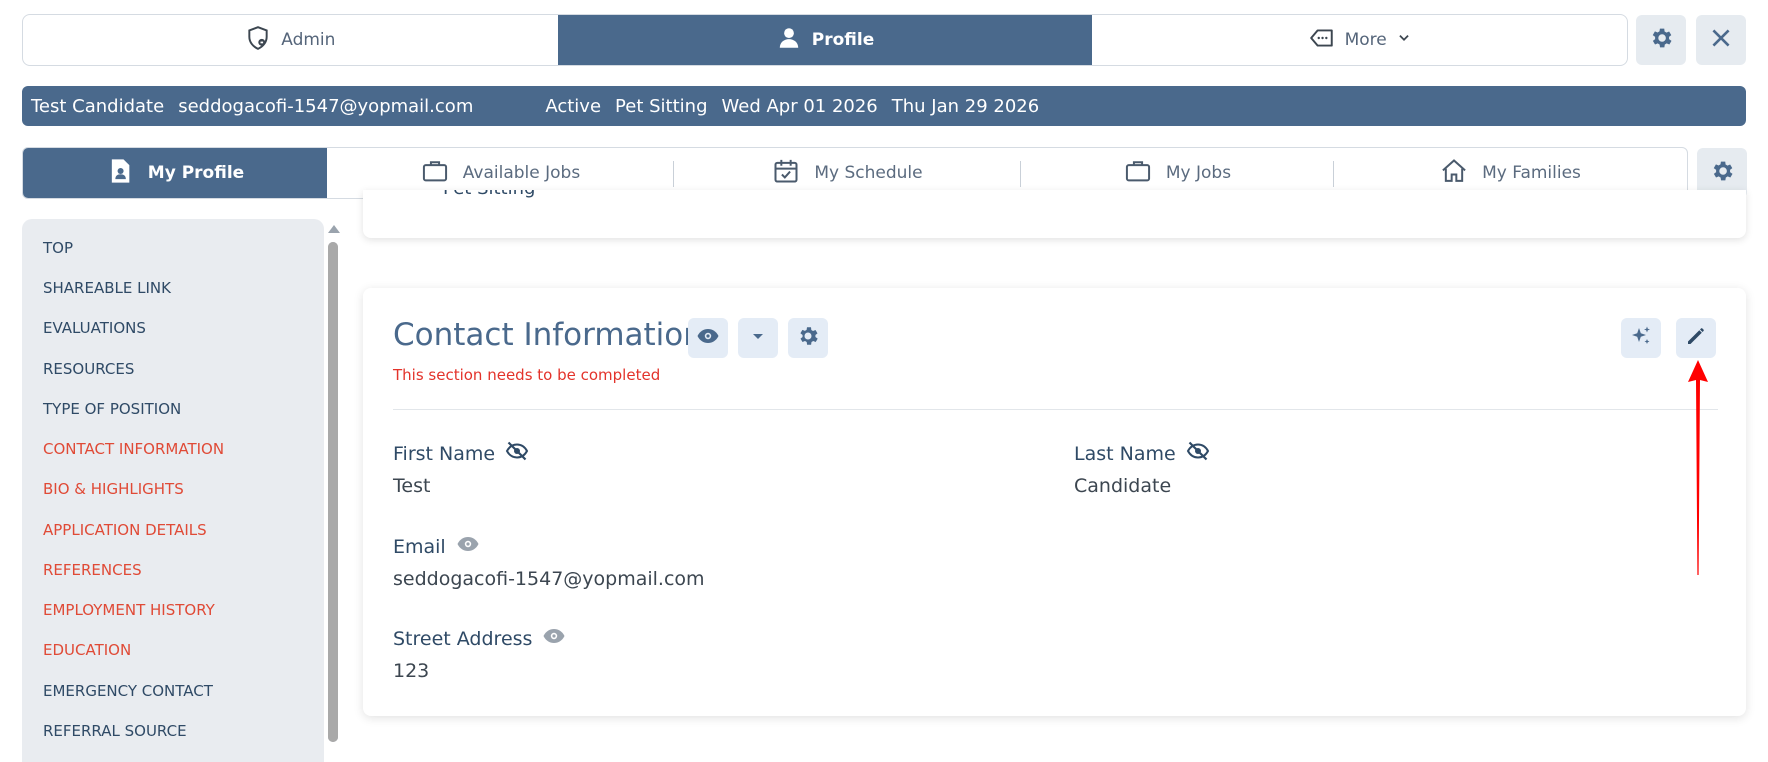 The height and width of the screenshot is (762, 1768). Describe the element at coordinates (527, 375) in the screenshot. I see `section-incomplete-warning: This section needs to be completed` at that location.